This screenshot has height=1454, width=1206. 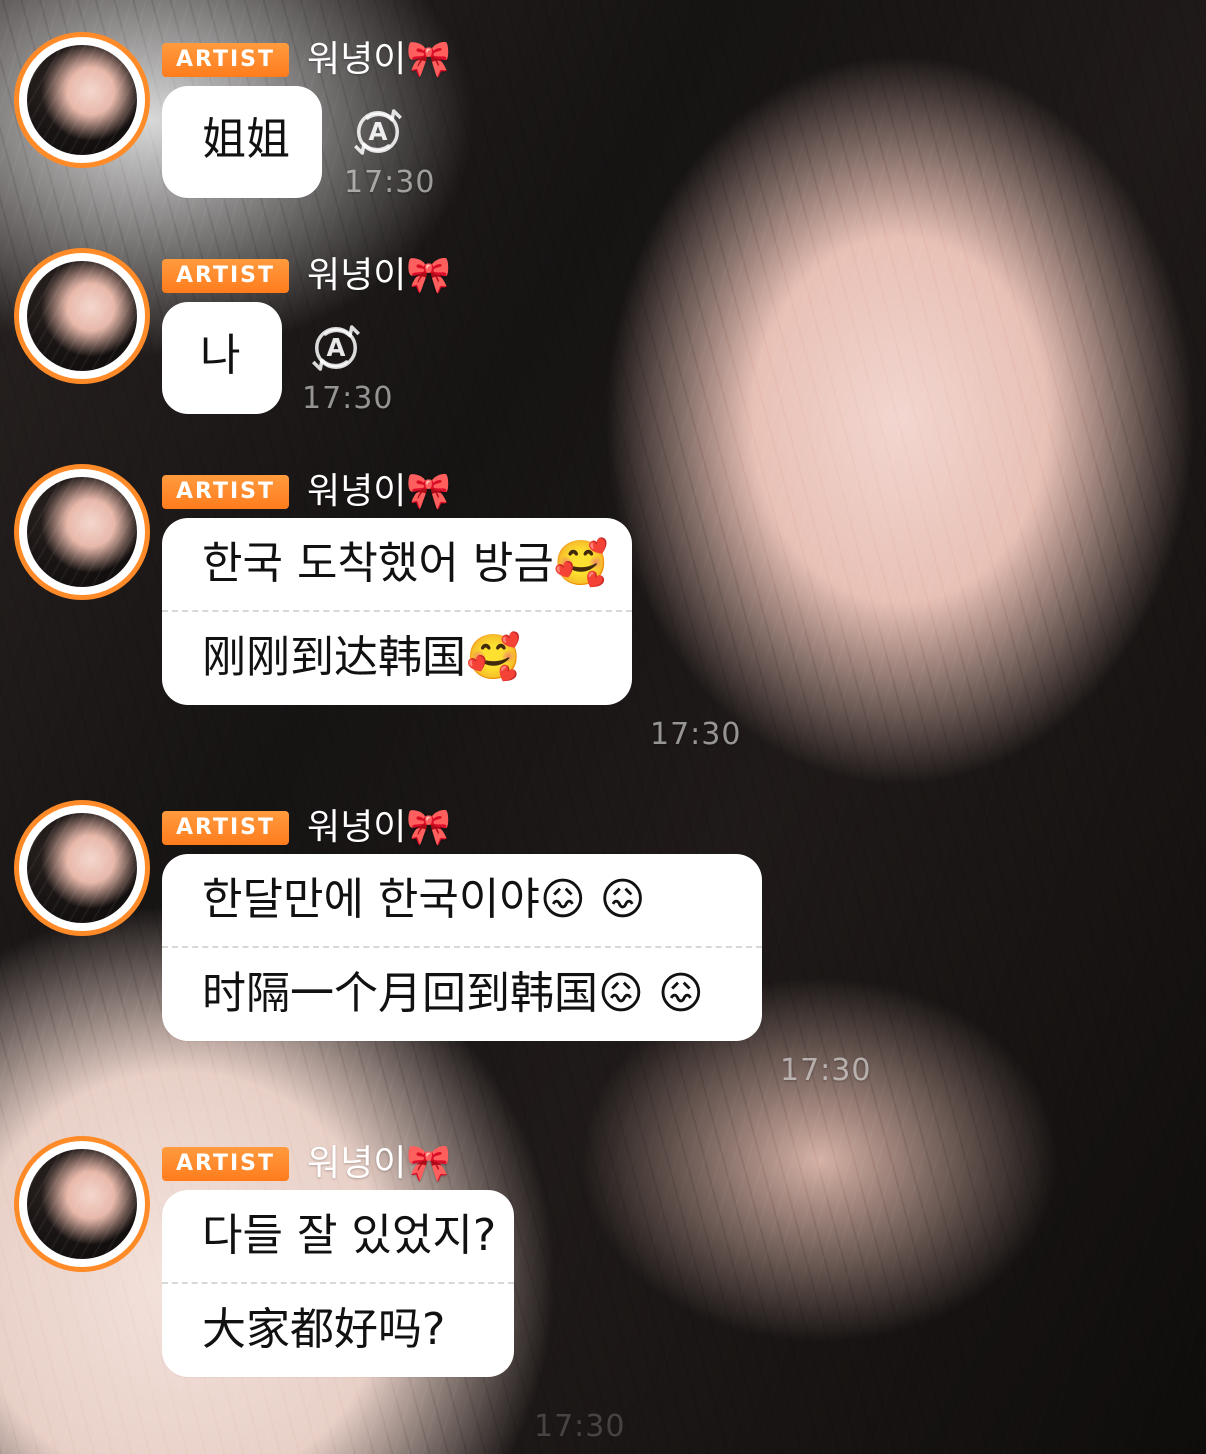 What do you see at coordinates (405, 563) in the screenshot?
I see `message-line: 한국 도착했어 방금🥰` at bounding box center [405, 563].